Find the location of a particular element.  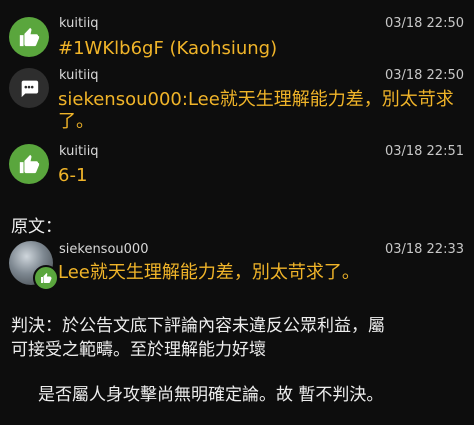

comment-time: 03/18 22:51 is located at coordinates (424, 151).